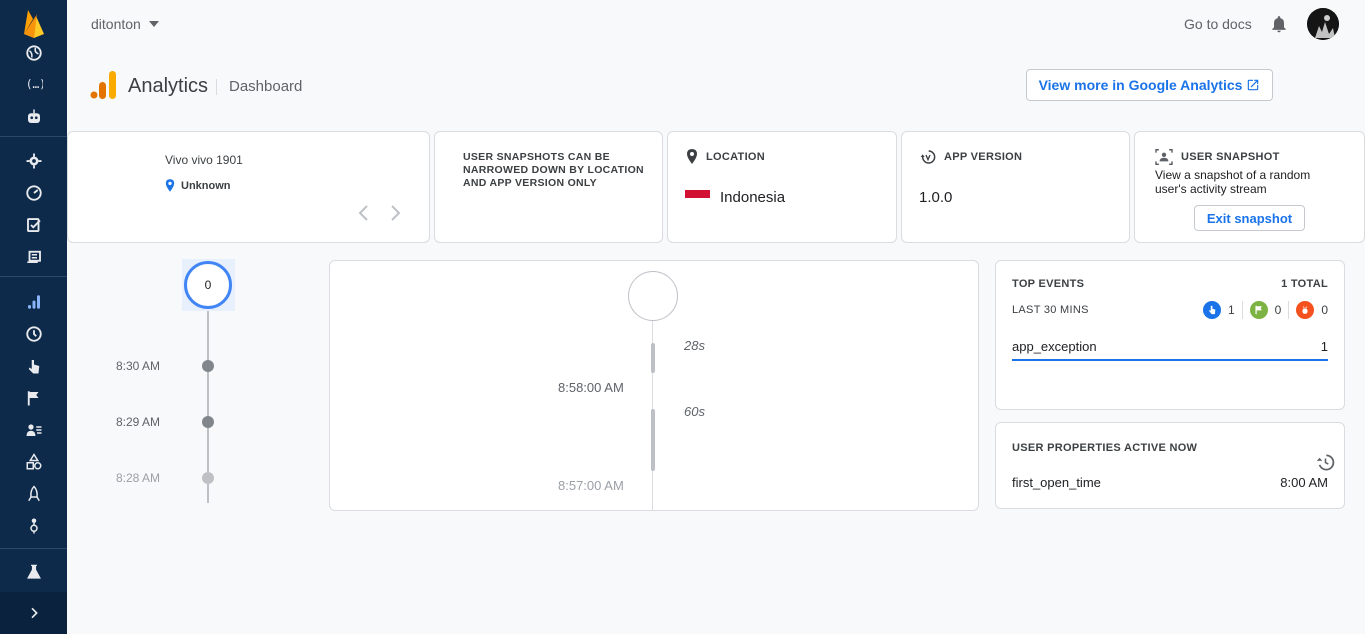 The height and width of the screenshot is (634, 1365). Describe the element at coordinates (1230, 157) in the screenshot. I see `user-snapshot-label: USER SNAPSHOT` at that location.